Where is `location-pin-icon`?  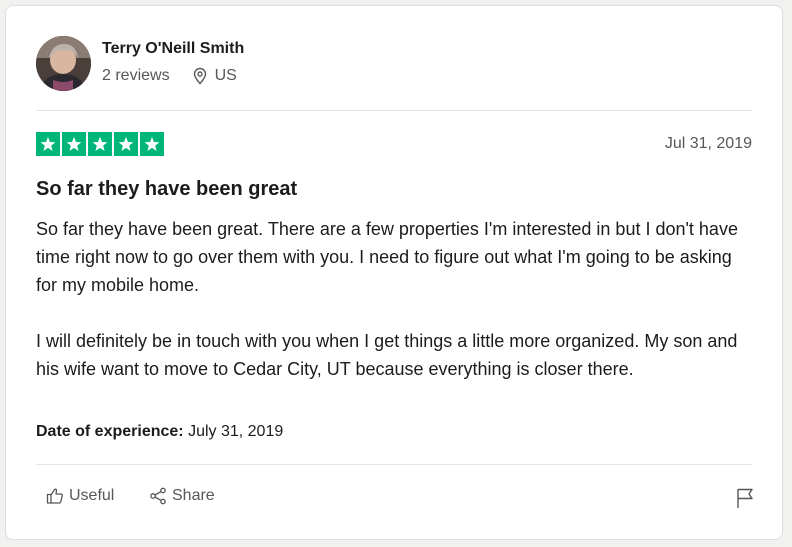 location-pin-icon is located at coordinates (200, 76).